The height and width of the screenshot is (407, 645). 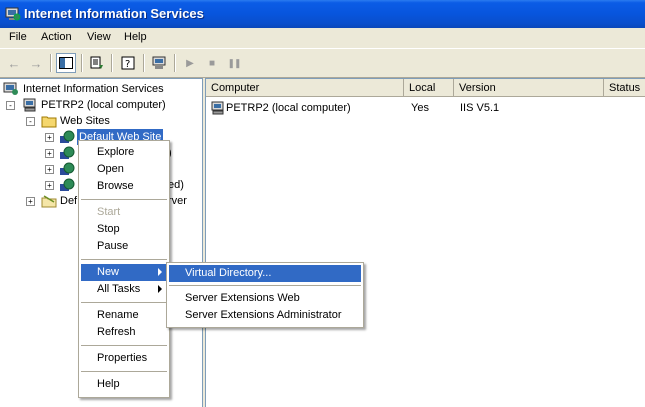 I want to click on menu-item-server-extensions-web: Server Extensions Web, so click(x=265, y=298).